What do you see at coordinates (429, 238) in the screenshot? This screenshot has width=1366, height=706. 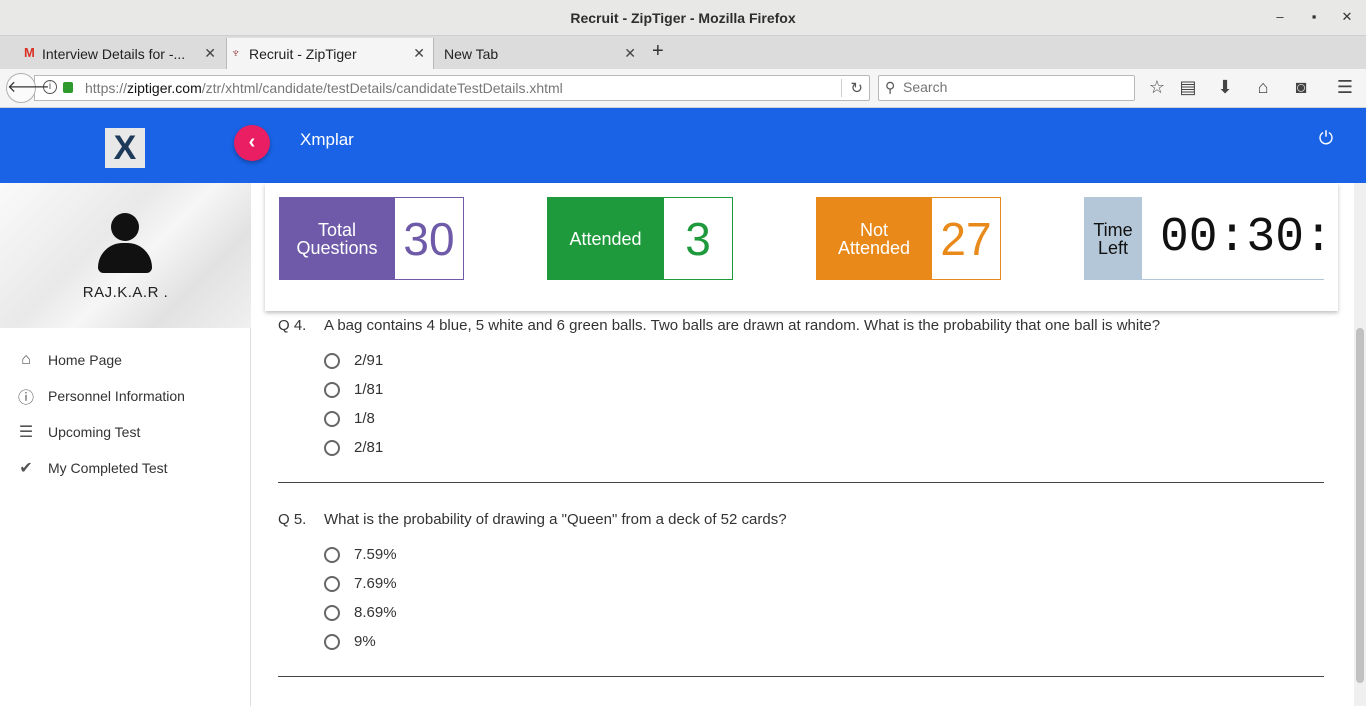 I see `stat-value: 30` at bounding box center [429, 238].